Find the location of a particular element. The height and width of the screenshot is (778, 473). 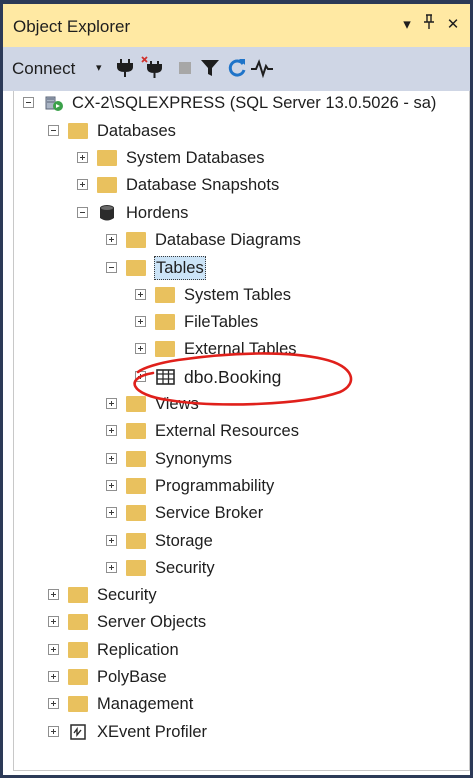

database-snapshots-label: Database Snapshots is located at coordinates (203, 184).